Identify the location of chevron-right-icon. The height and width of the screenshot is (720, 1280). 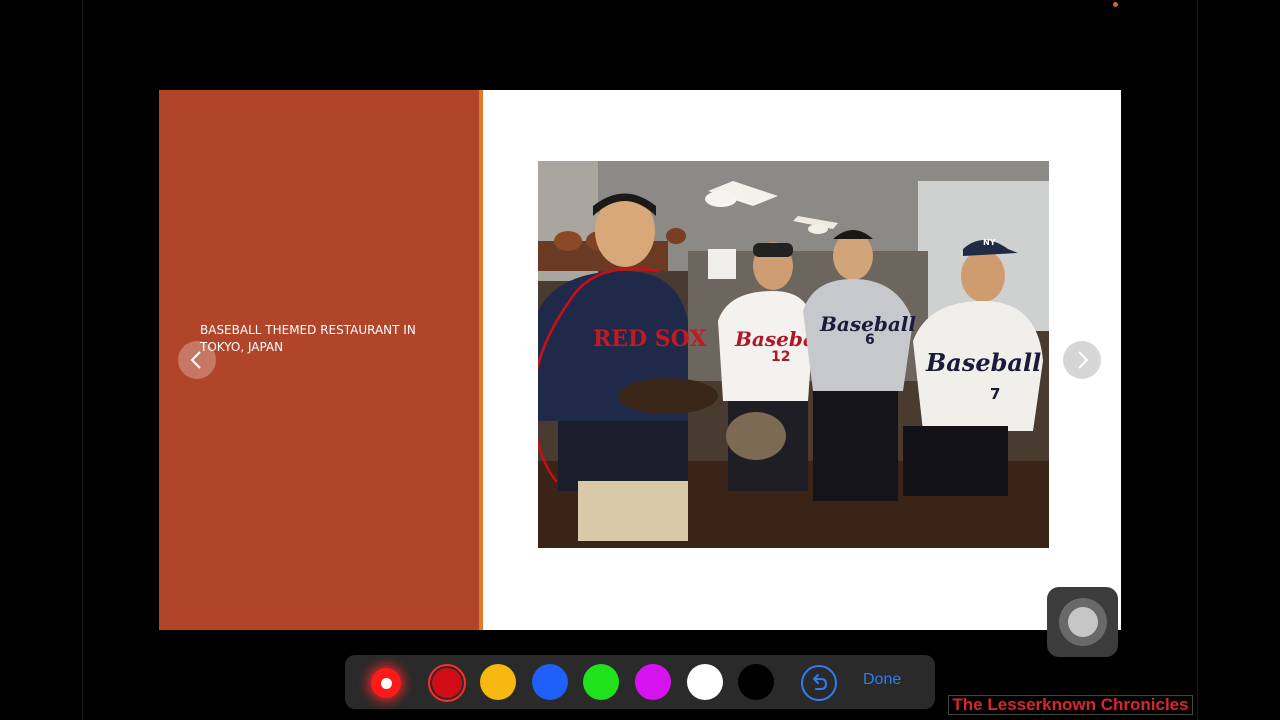
(1083, 360).